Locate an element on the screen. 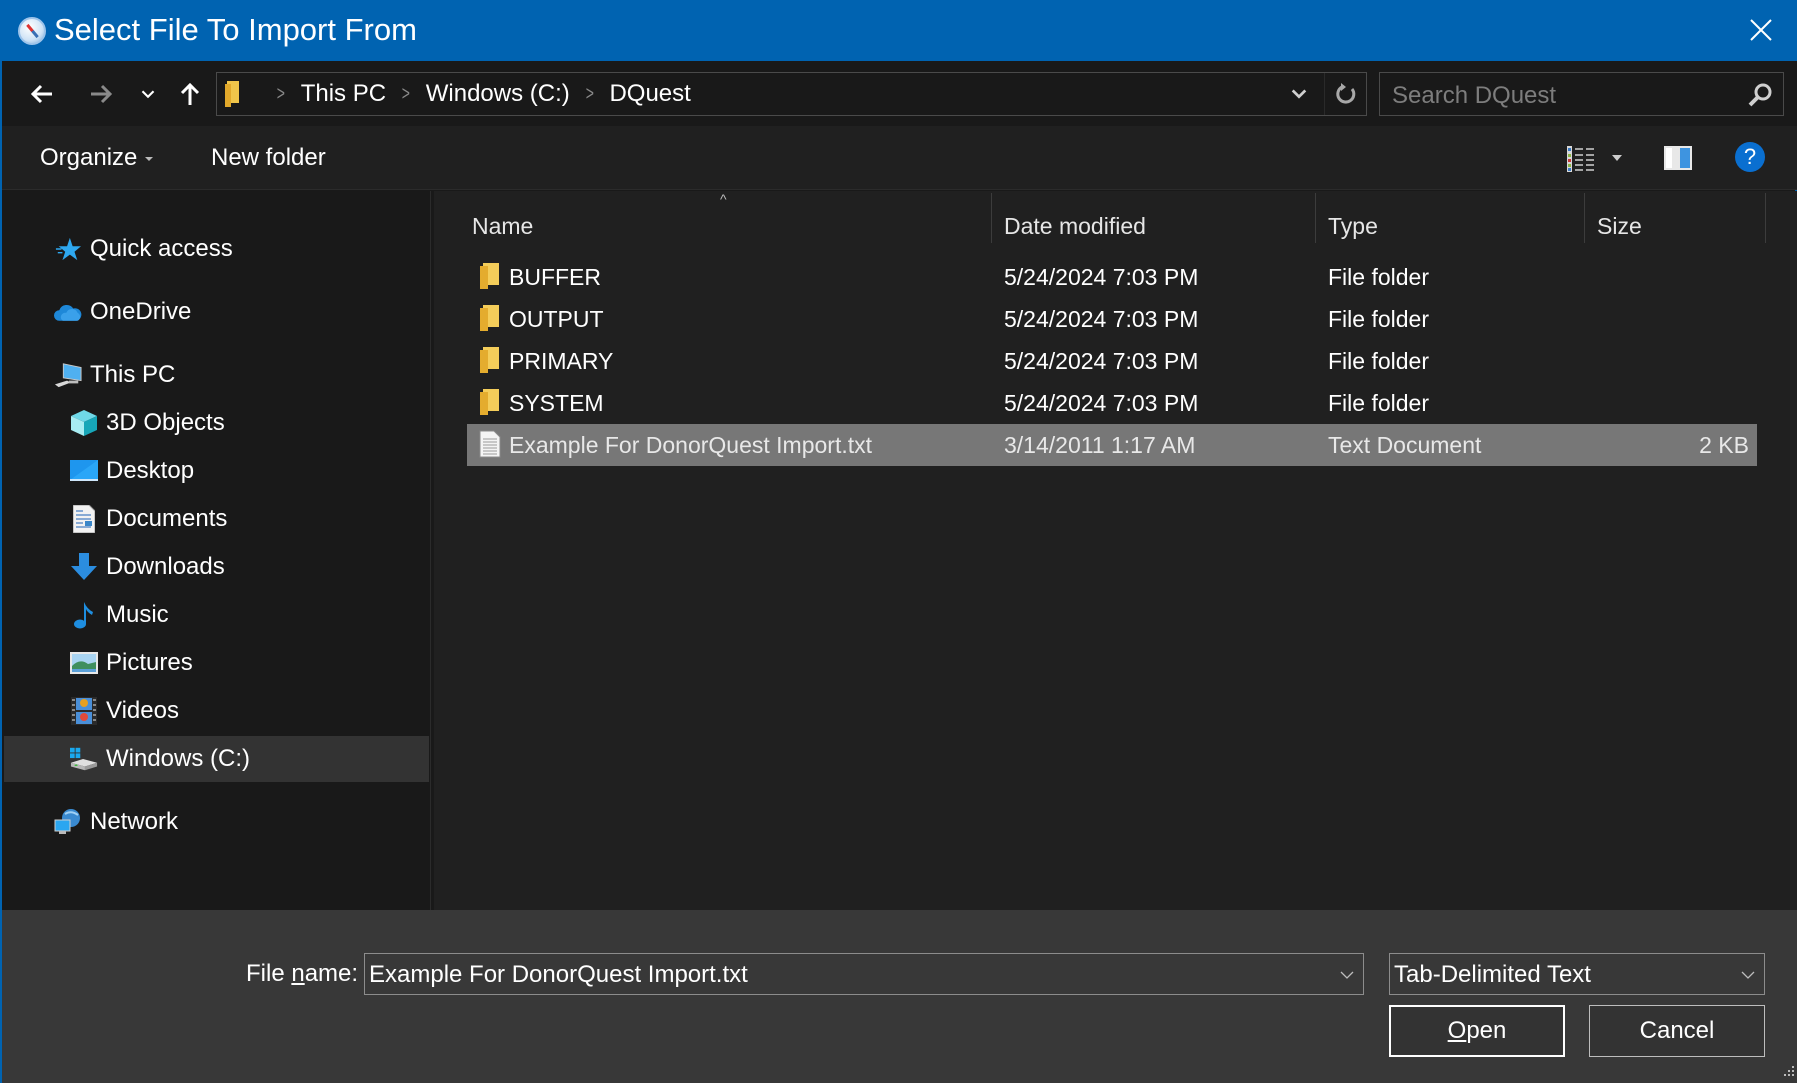 The width and height of the screenshot is (1797, 1083). breadcrumb-dquest: DQuest is located at coordinates (649, 94).